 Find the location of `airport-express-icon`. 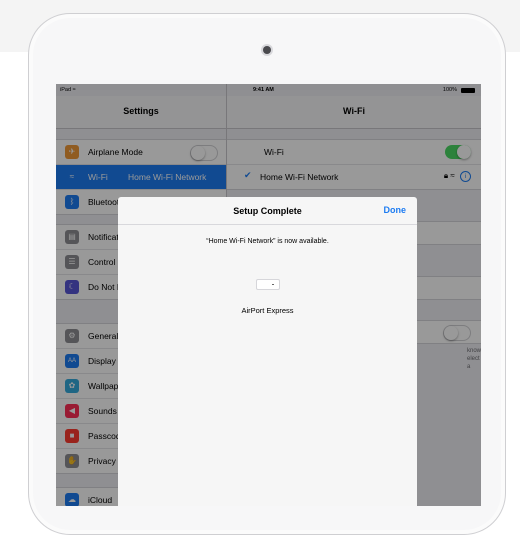

airport-express-icon is located at coordinates (268, 284).